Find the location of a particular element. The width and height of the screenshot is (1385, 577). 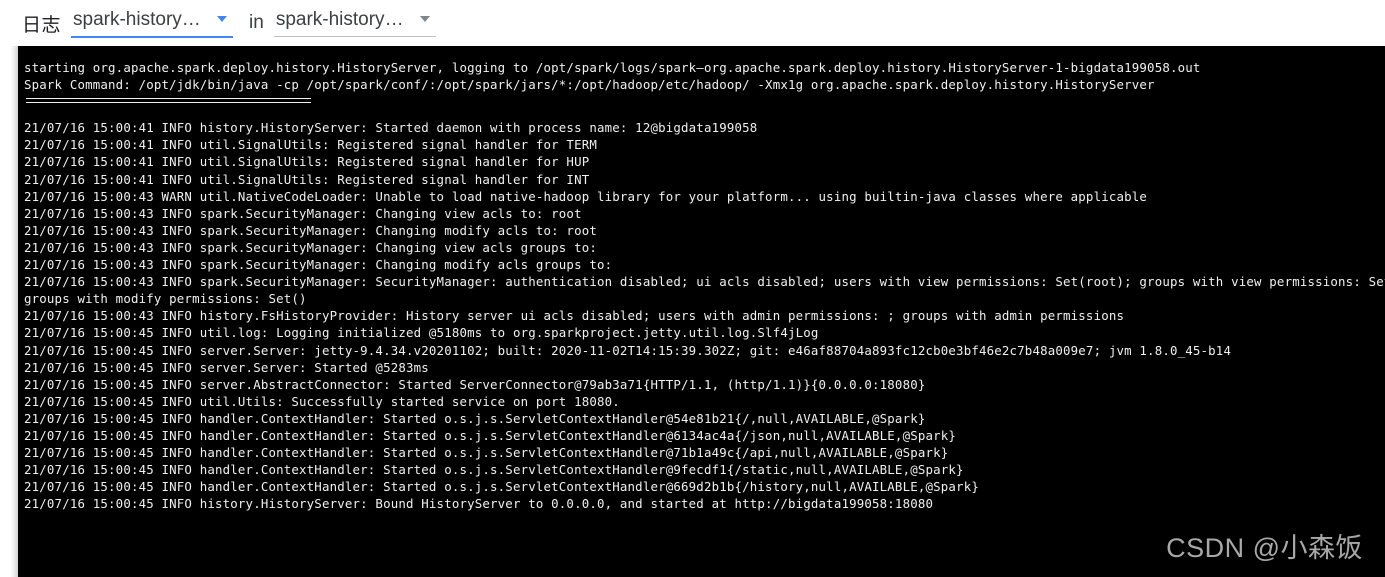

log-spacer is located at coordinates (704, 114).